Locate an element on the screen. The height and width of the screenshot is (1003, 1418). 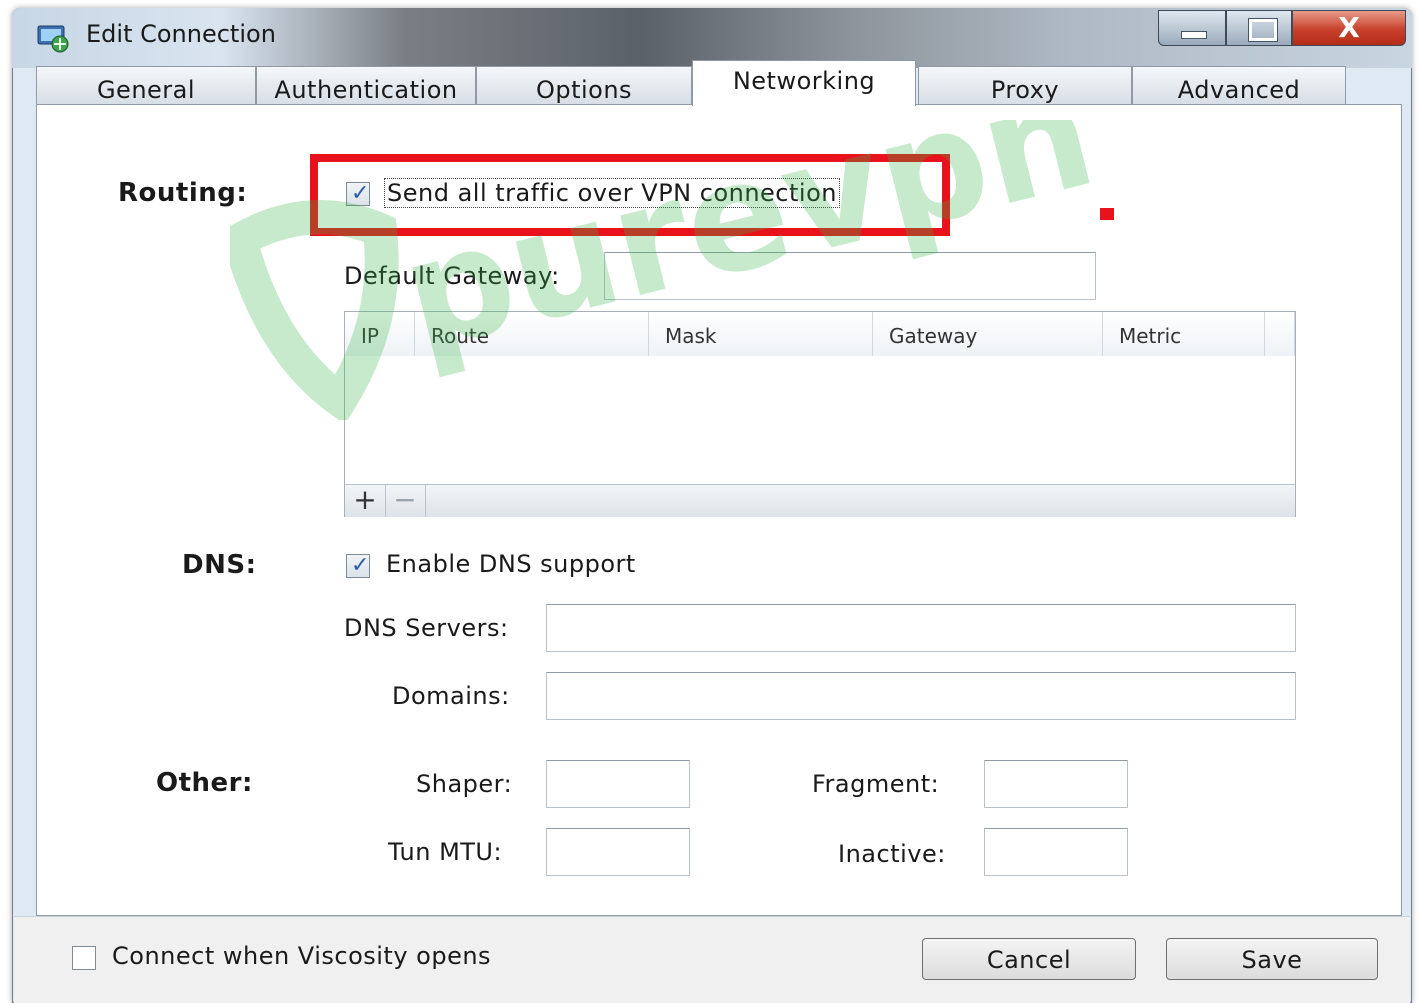
add-route-button: + is located at coordinates (365, 501).